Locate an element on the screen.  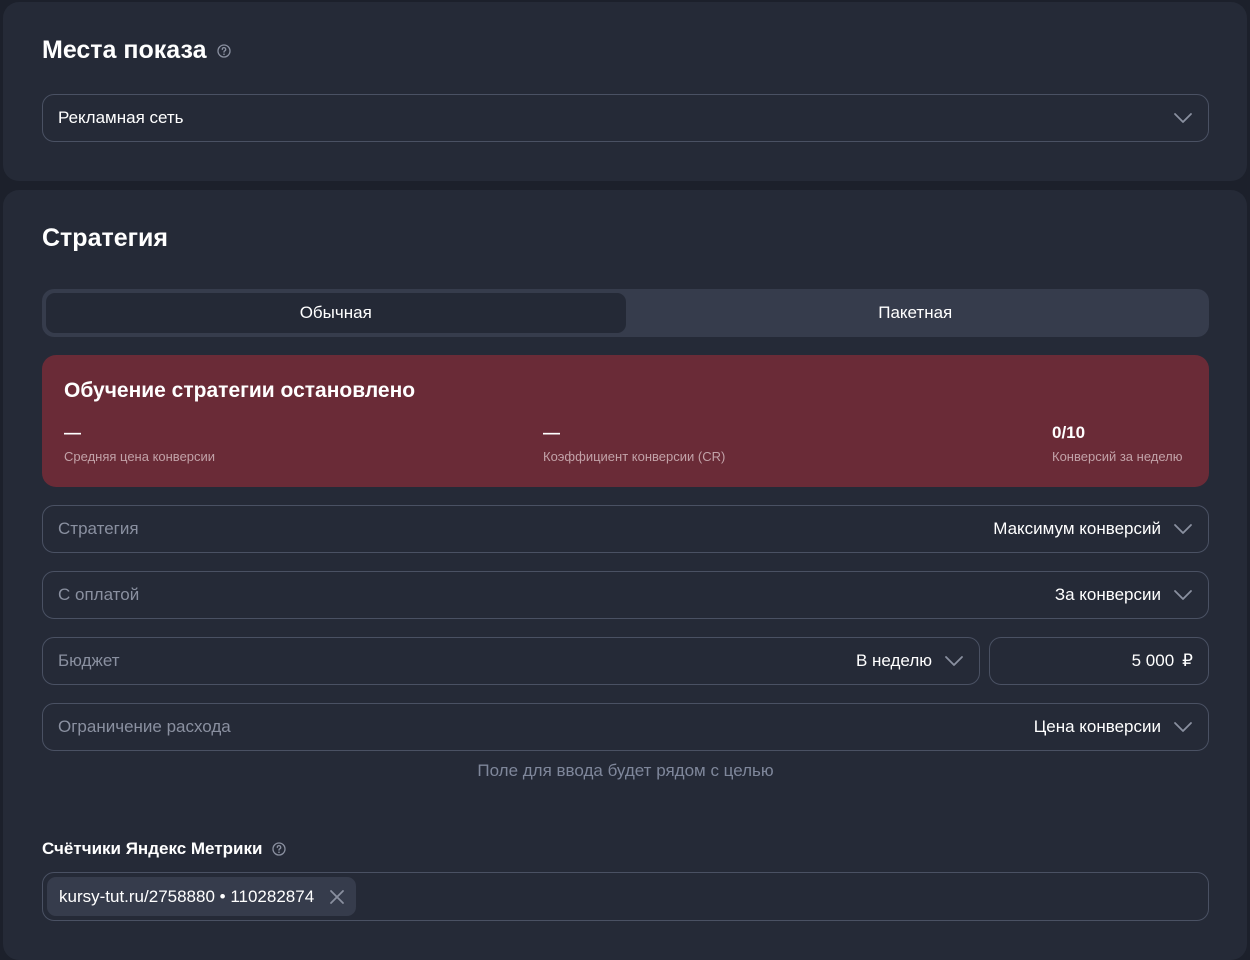
budget-period-select: Бюджет В неделю is located at coordinates (511, 661).